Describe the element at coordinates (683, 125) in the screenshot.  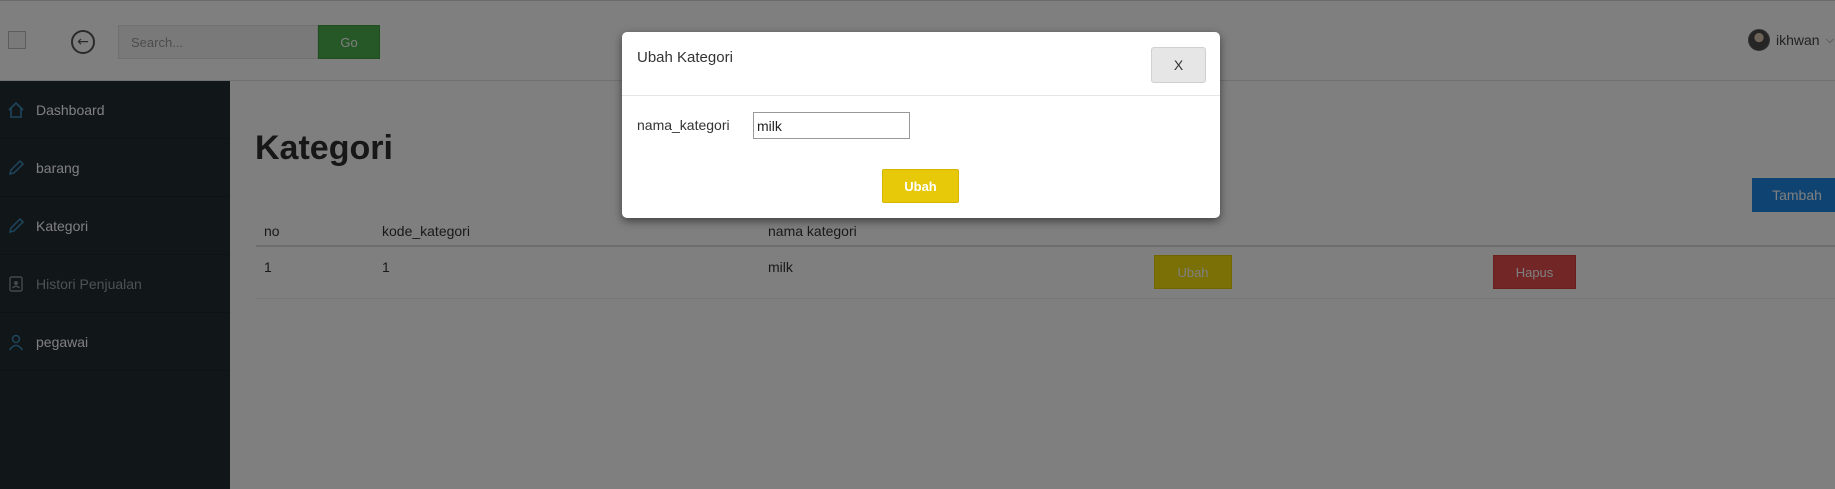
I see `nama-kategori-label: nama_kategori` at that location.